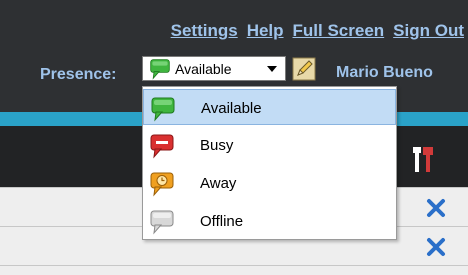 The width and height of the screenshot is (468, 275). I want to click on pencil-icon, so click(304, 69).